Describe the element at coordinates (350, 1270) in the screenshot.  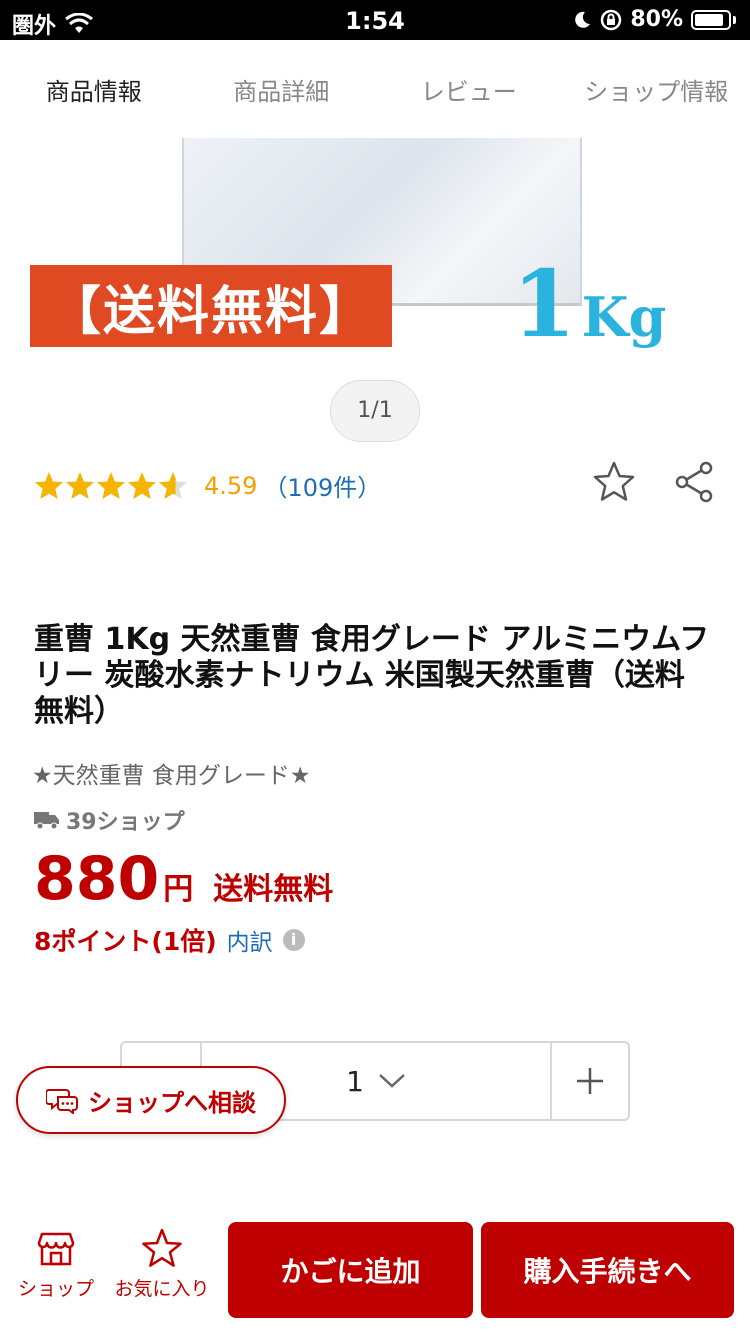
I see `add-to-cart-button: かごに追加` at that location.